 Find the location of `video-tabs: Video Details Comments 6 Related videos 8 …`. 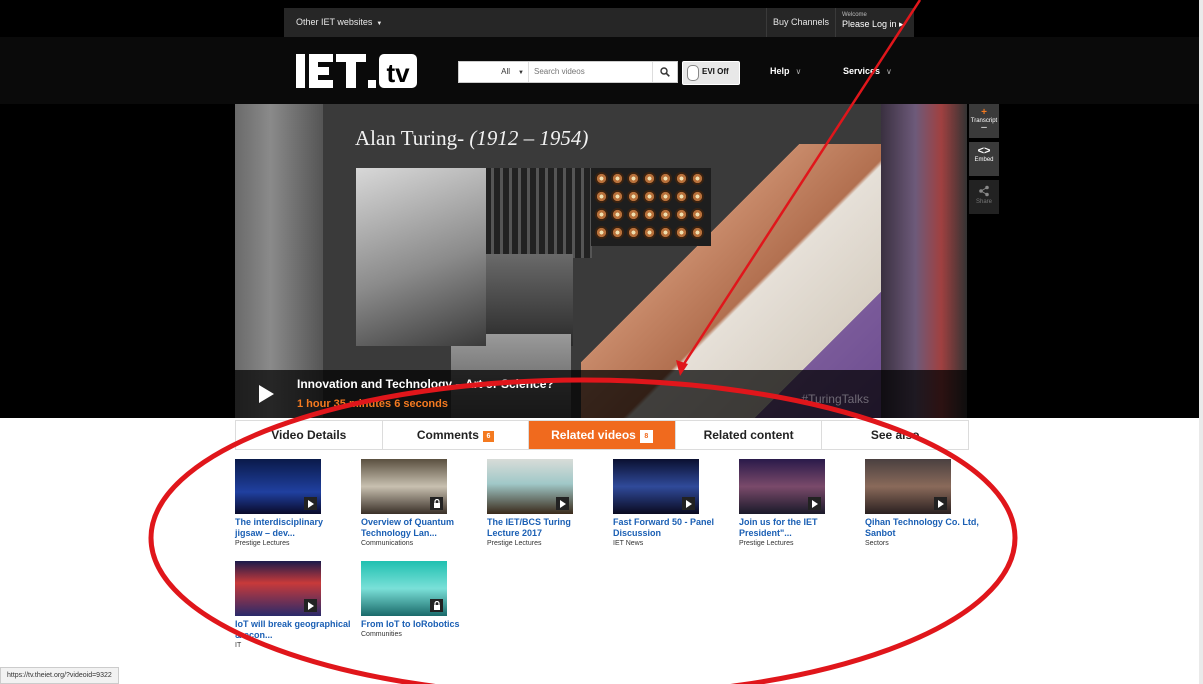

video-tabs: Video Details Comments 6 Related videos 8 … is located at coordinates (602, 435).